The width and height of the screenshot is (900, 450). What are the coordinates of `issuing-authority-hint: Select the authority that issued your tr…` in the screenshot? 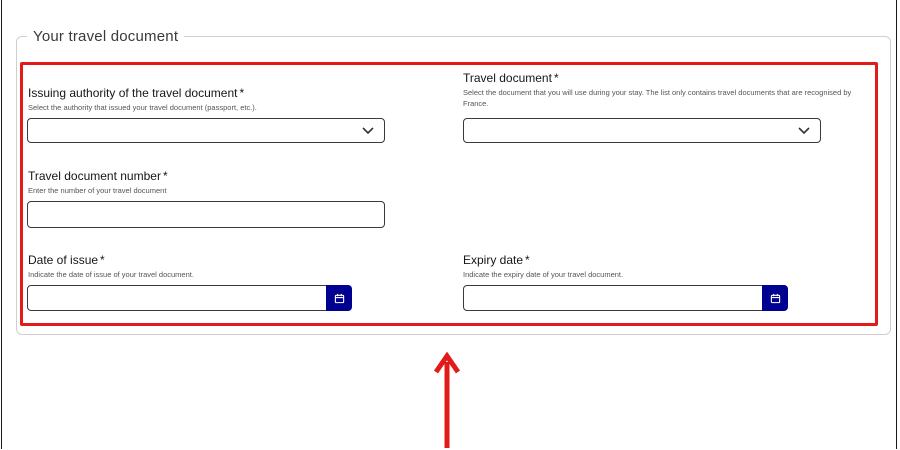 It's located at (142, 107).